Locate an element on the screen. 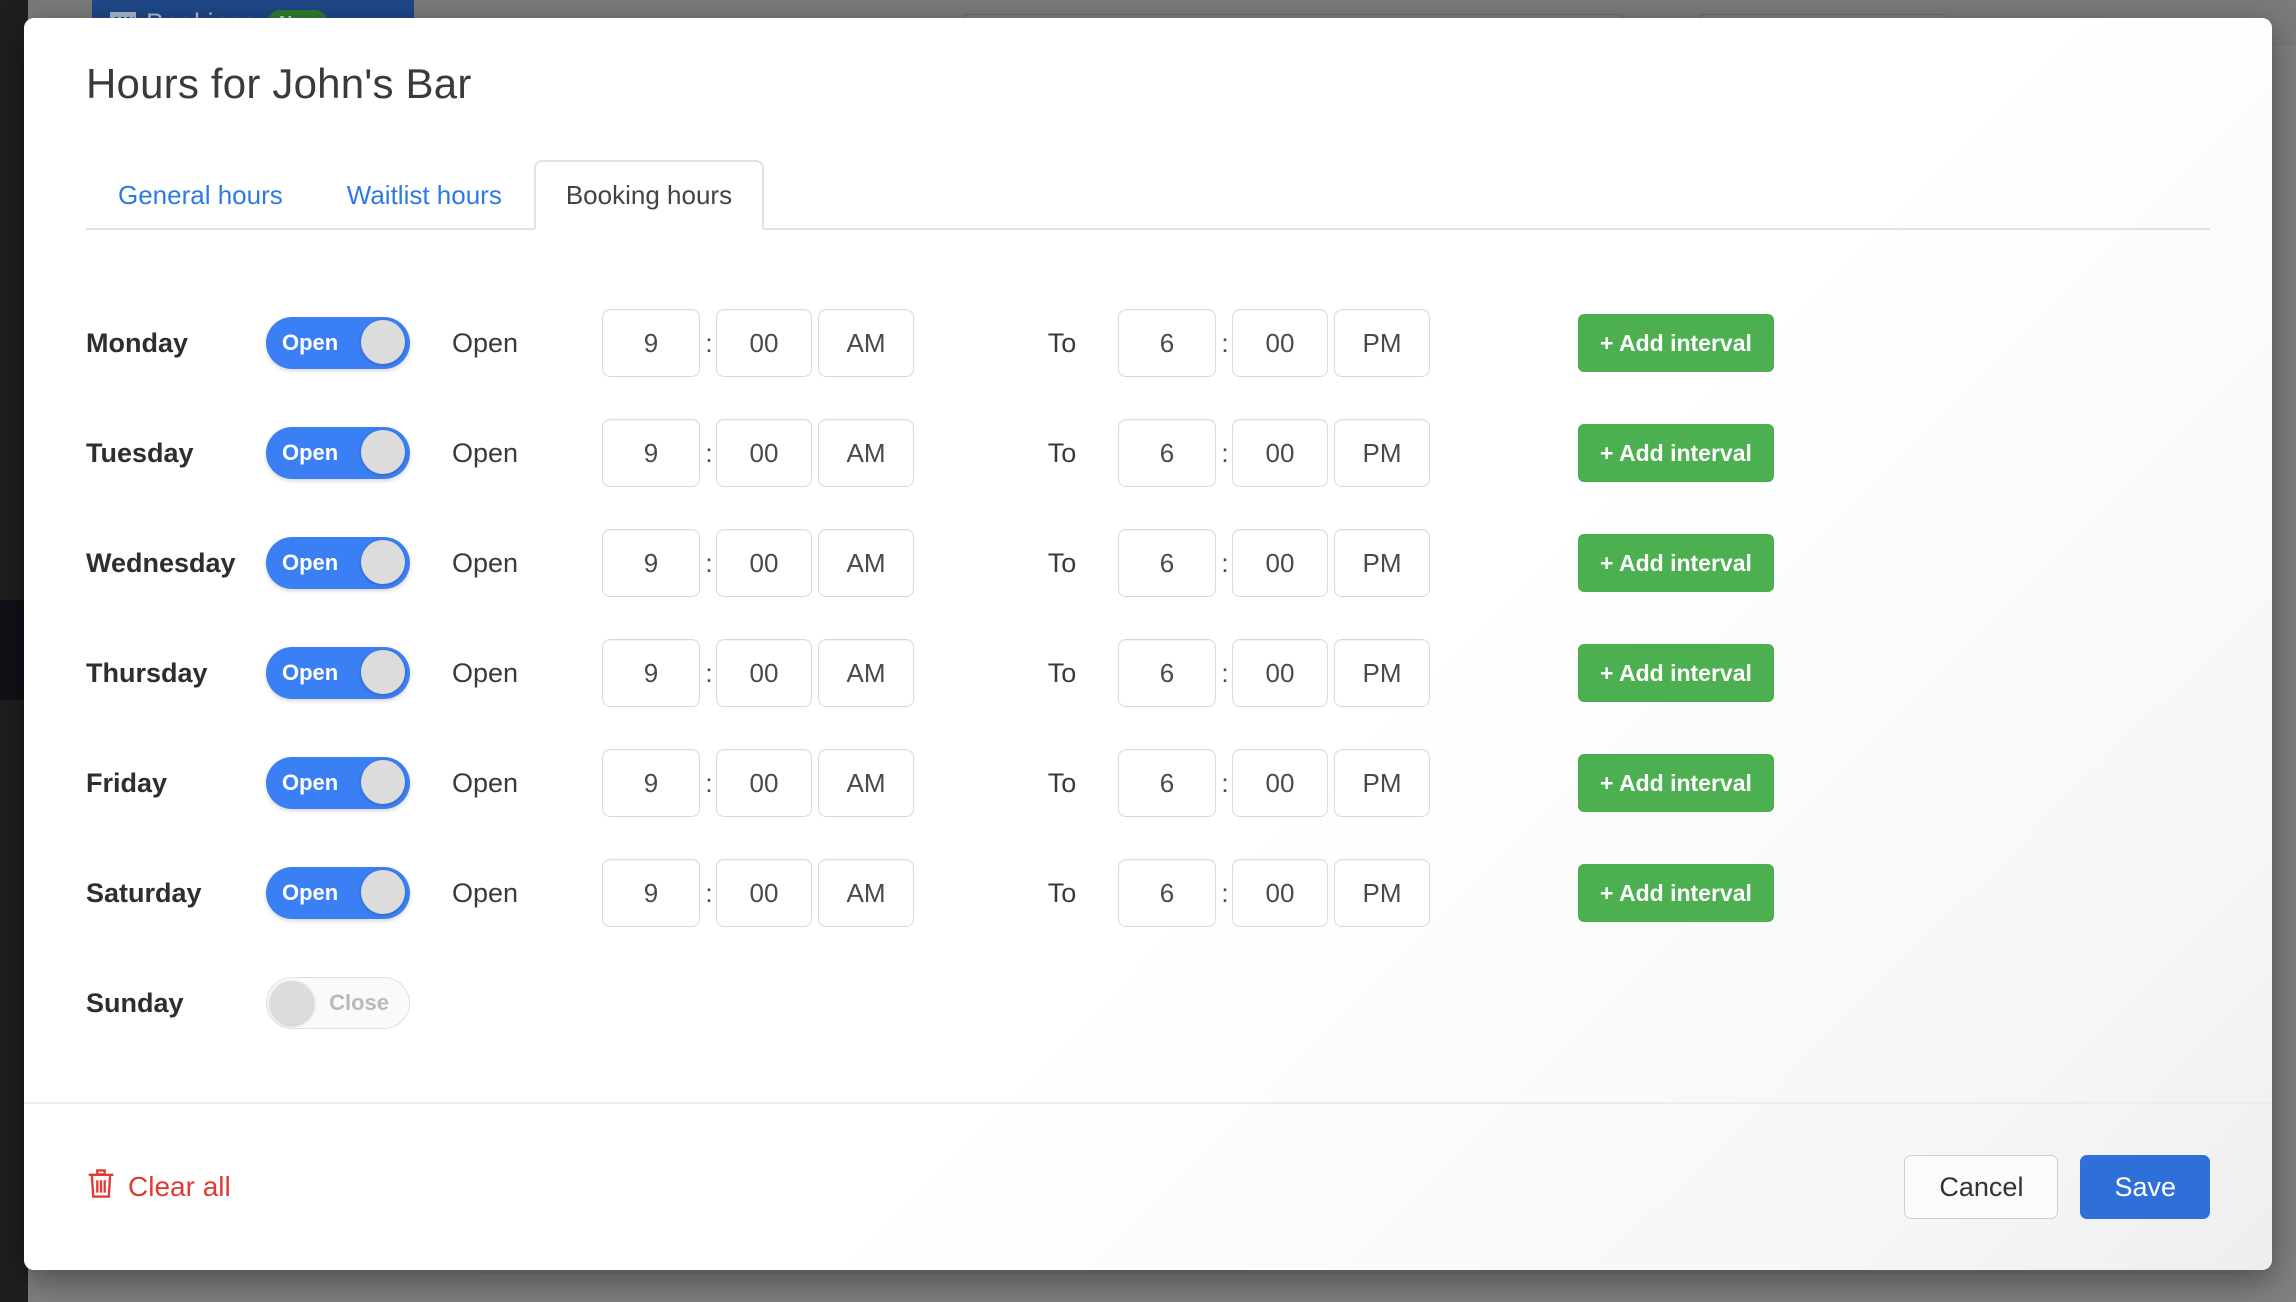  open-toggle-monday: Open is located at coordinates (338, 343).